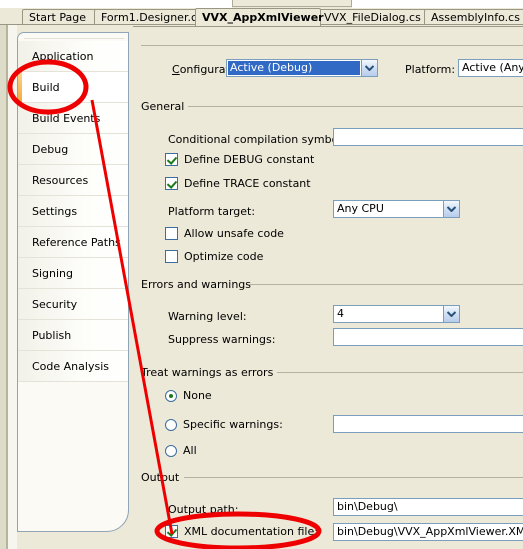 Image resolution: width=523 pixels, height=549 pixels. I want to click on configuration-dropdown: Active (Debug), so click(302, 68).